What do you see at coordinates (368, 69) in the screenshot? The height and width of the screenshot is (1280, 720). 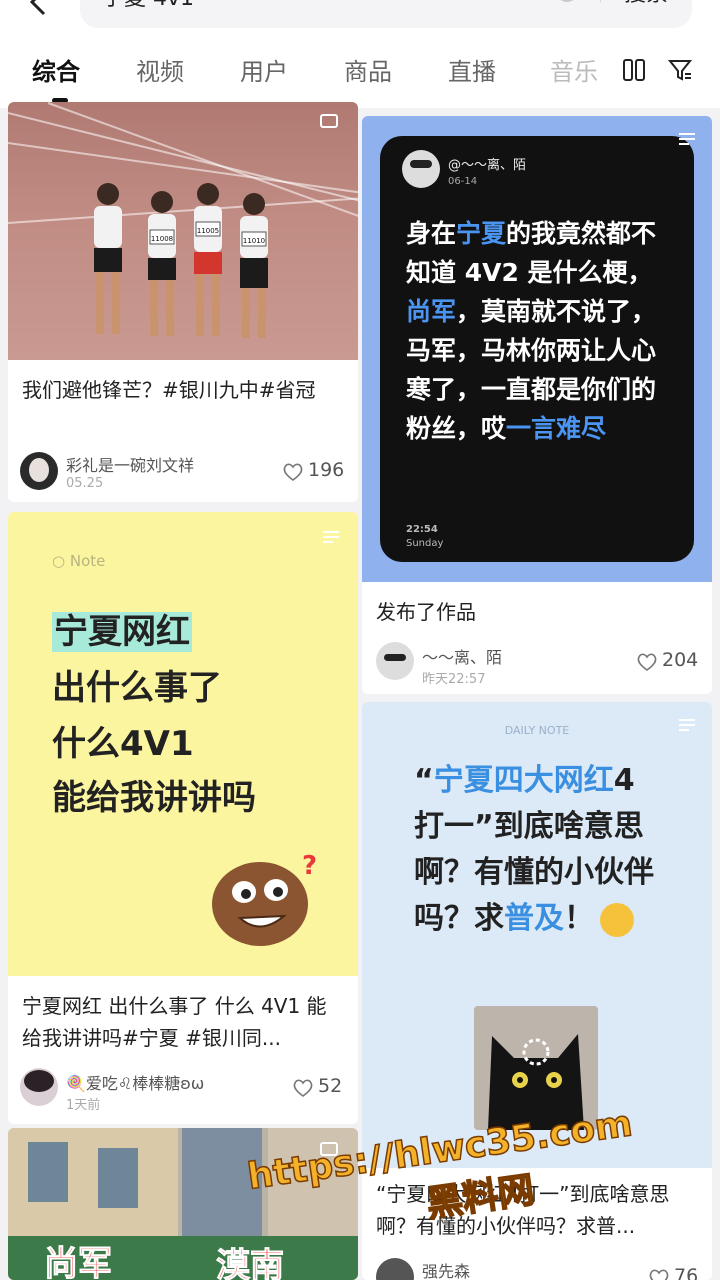 I see `tab-products: 商品` at bounding box center [368, 69].